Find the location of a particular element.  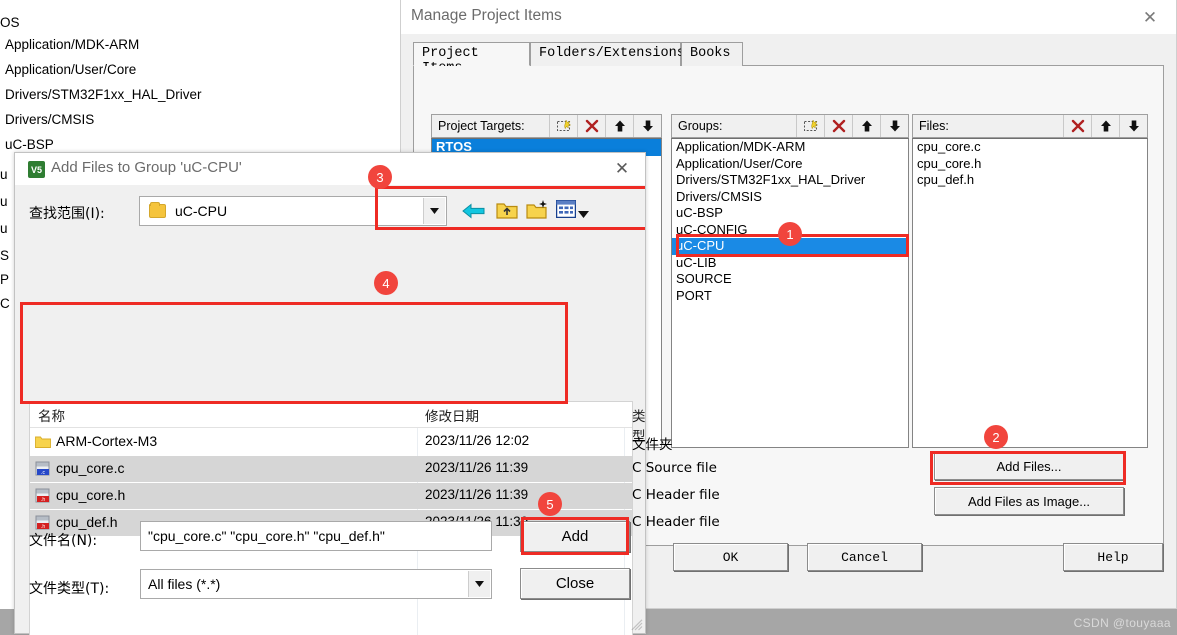

tree-item: Drivers/CMSIS is located at coordinates (49, 119).